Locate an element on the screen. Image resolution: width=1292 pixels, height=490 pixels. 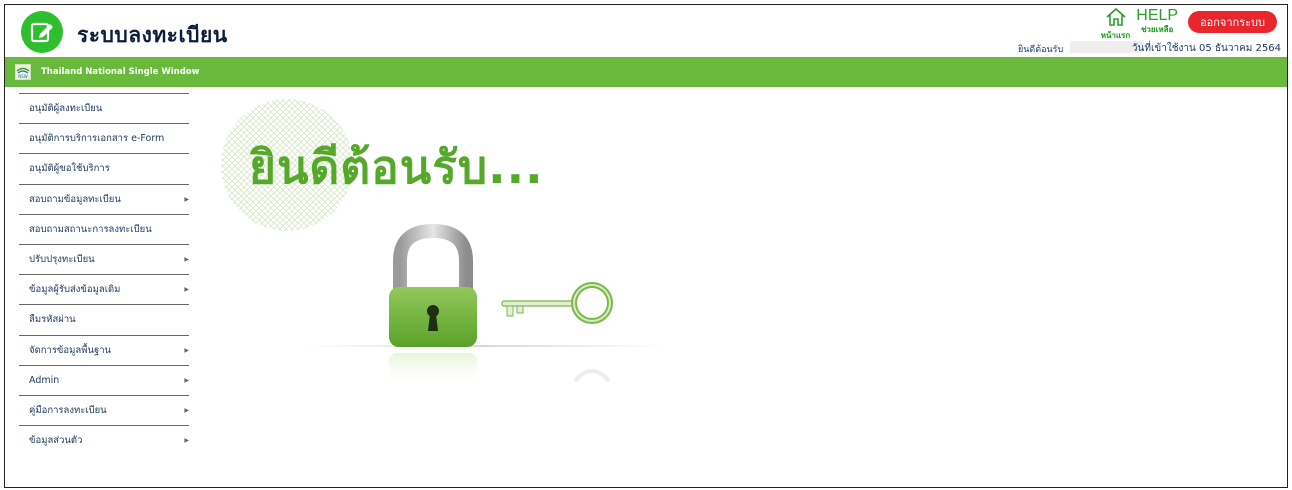
help-link: HELP ช่วยเหลือ is located at coordinates (1157, 20).